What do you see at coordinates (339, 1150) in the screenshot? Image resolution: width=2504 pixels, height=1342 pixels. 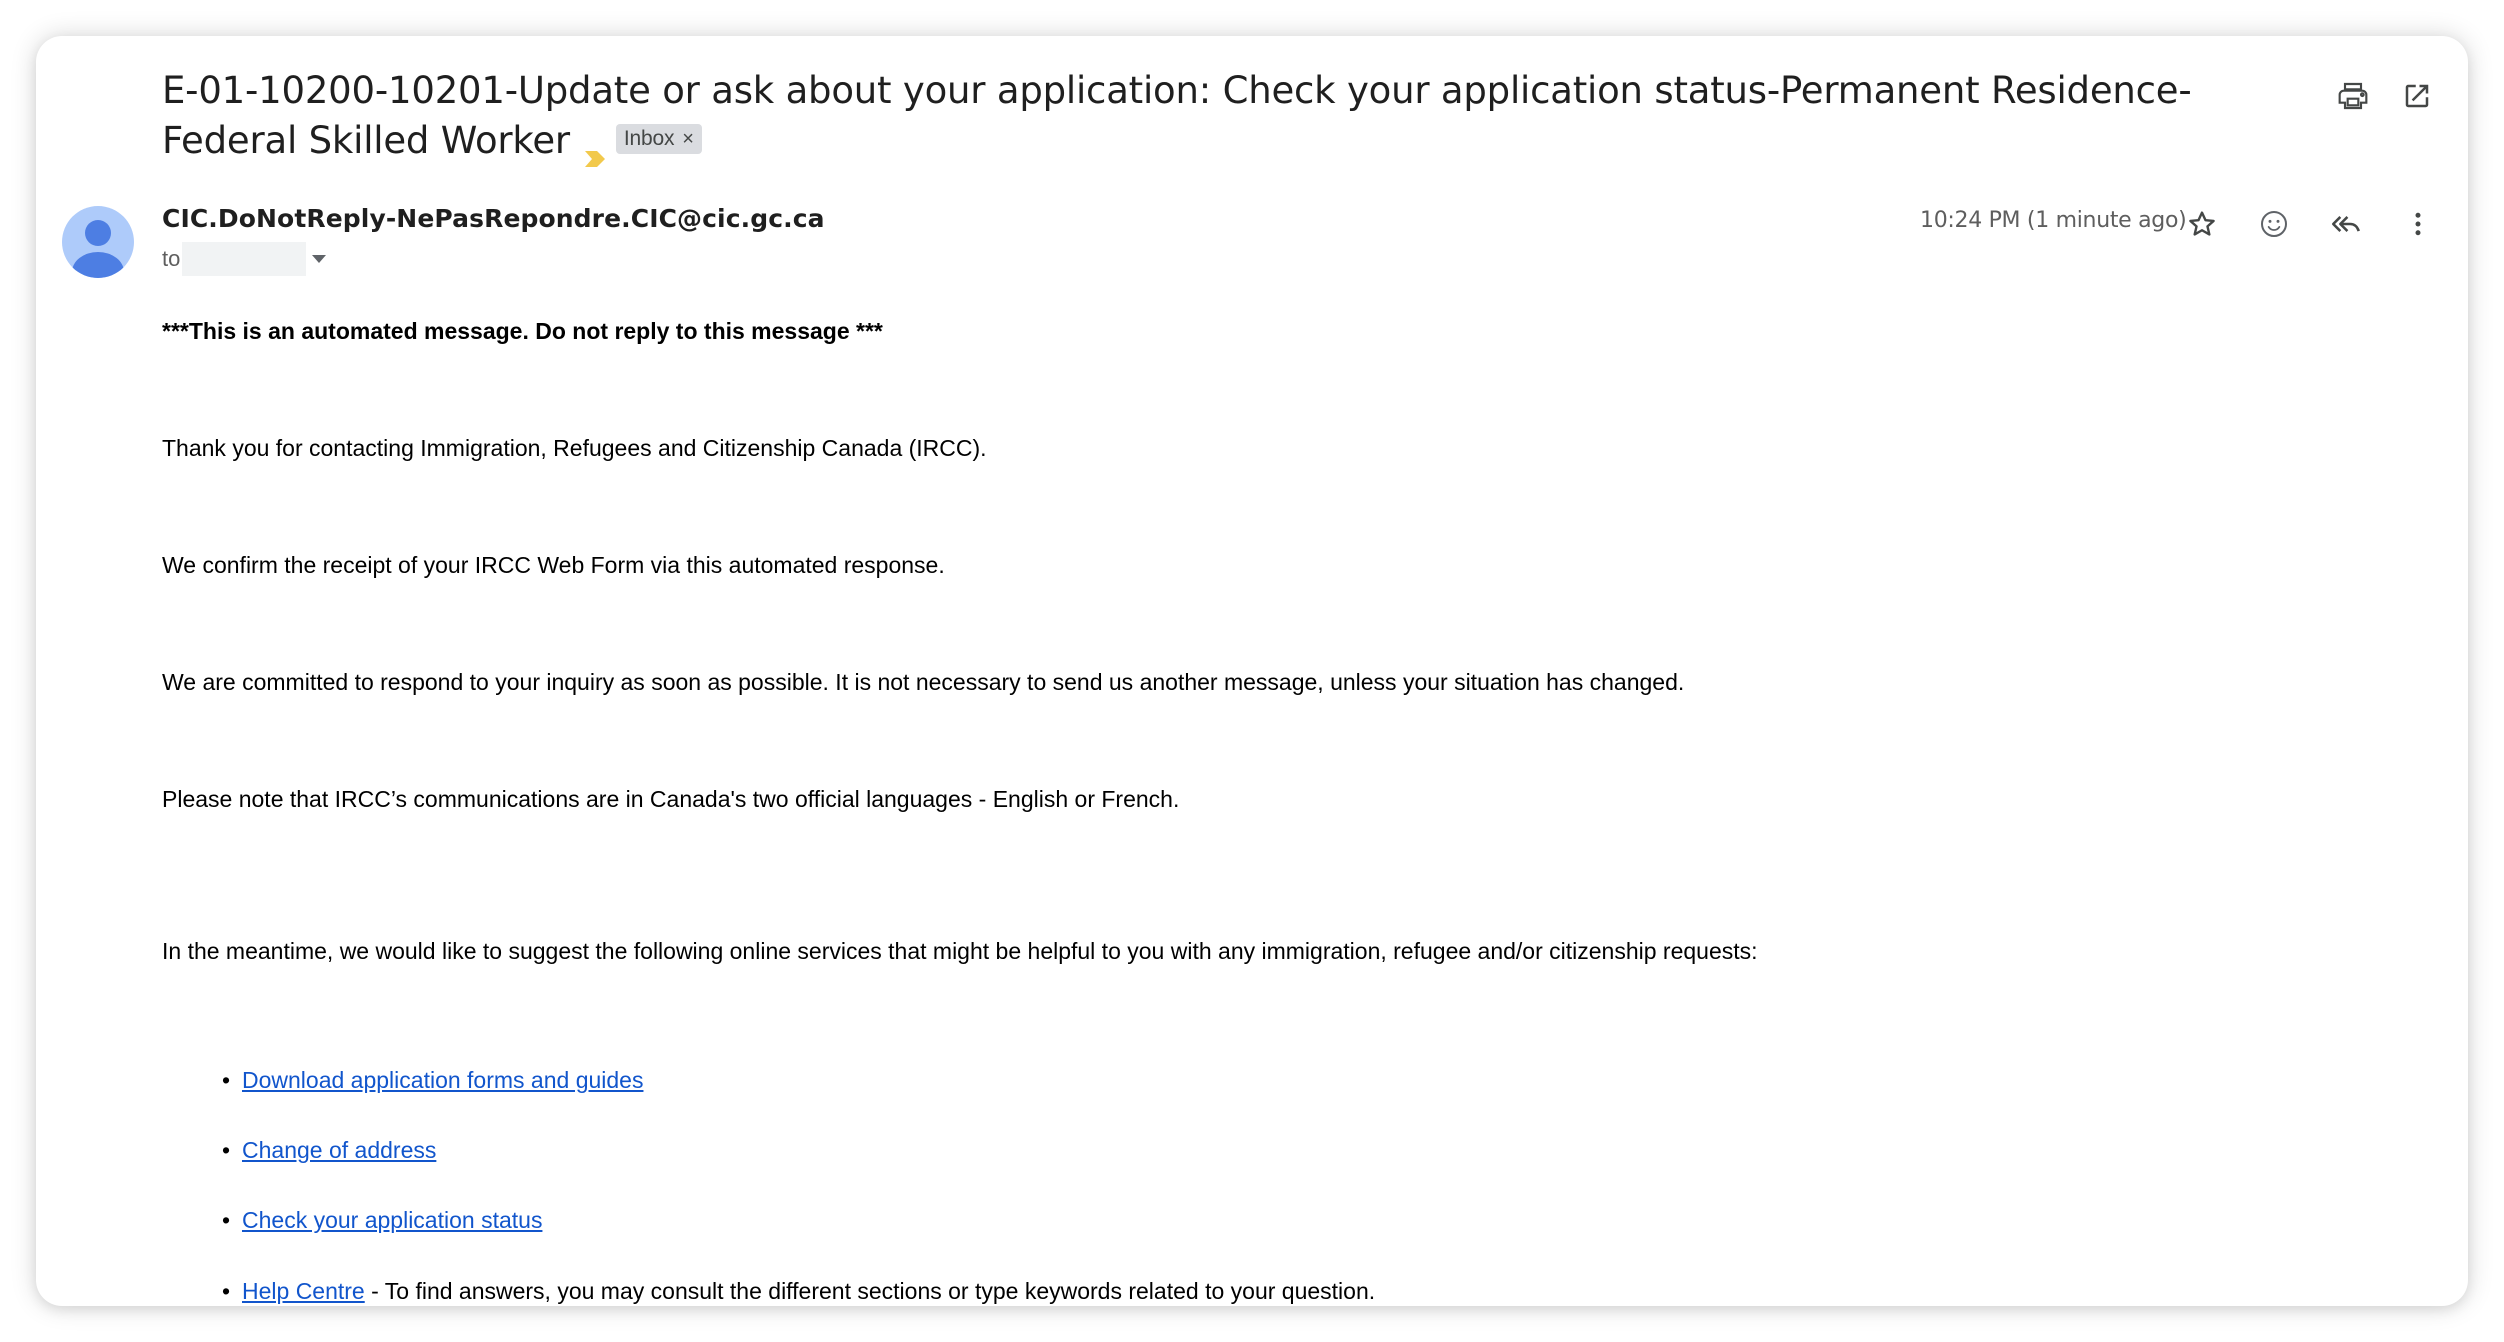 I see `change-address-link: Change of address` at bounding box center [339, 1150].